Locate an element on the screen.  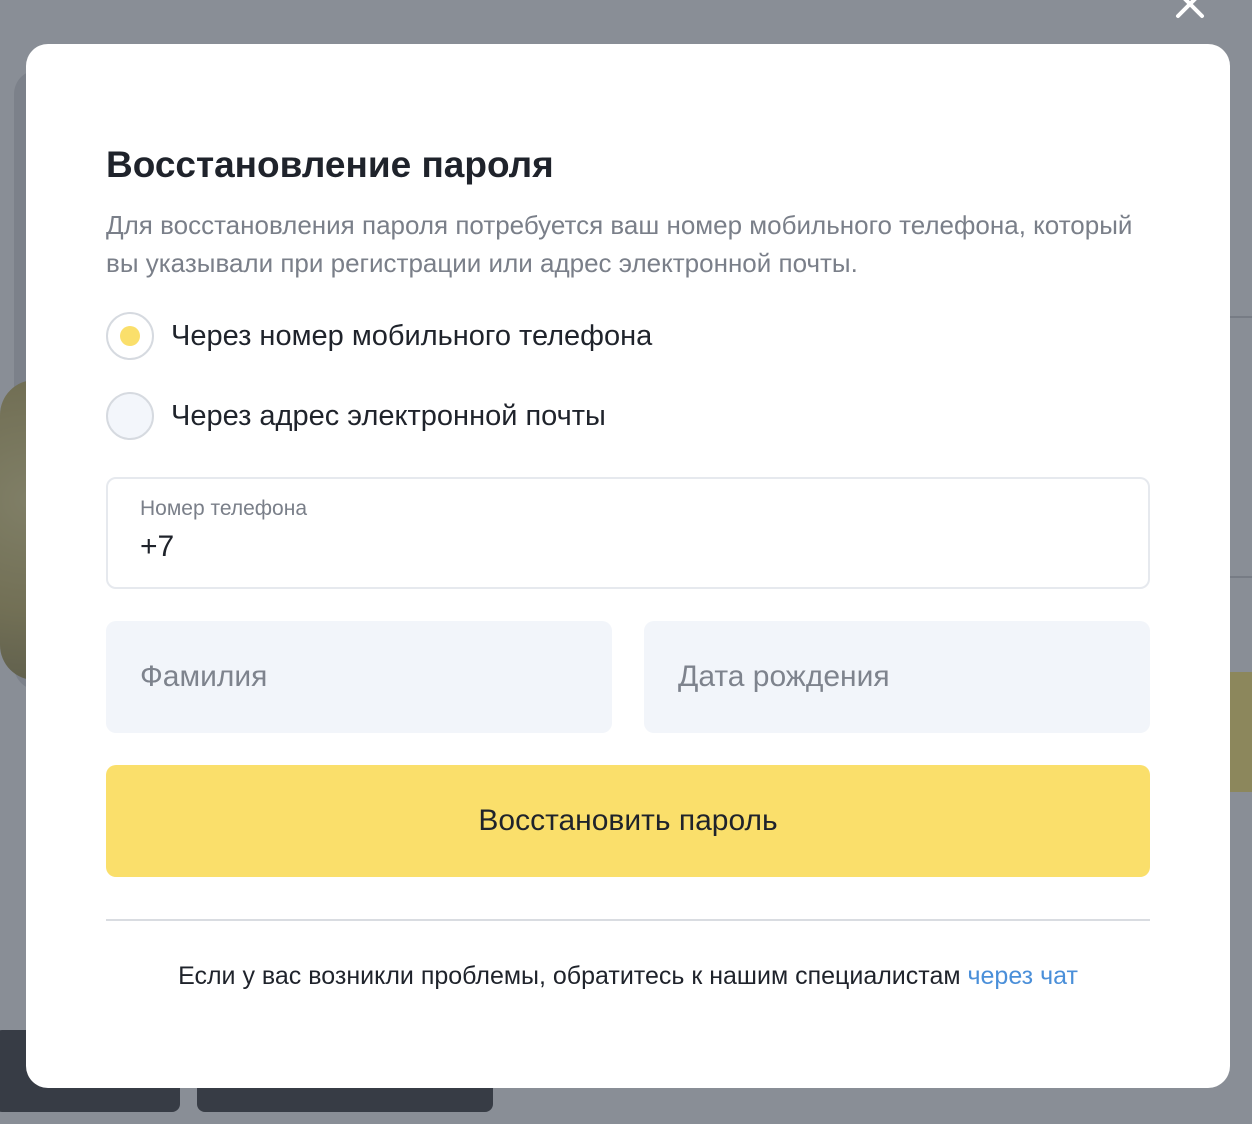
phone-field: Номер телефона is located at coordinates (628, 533).